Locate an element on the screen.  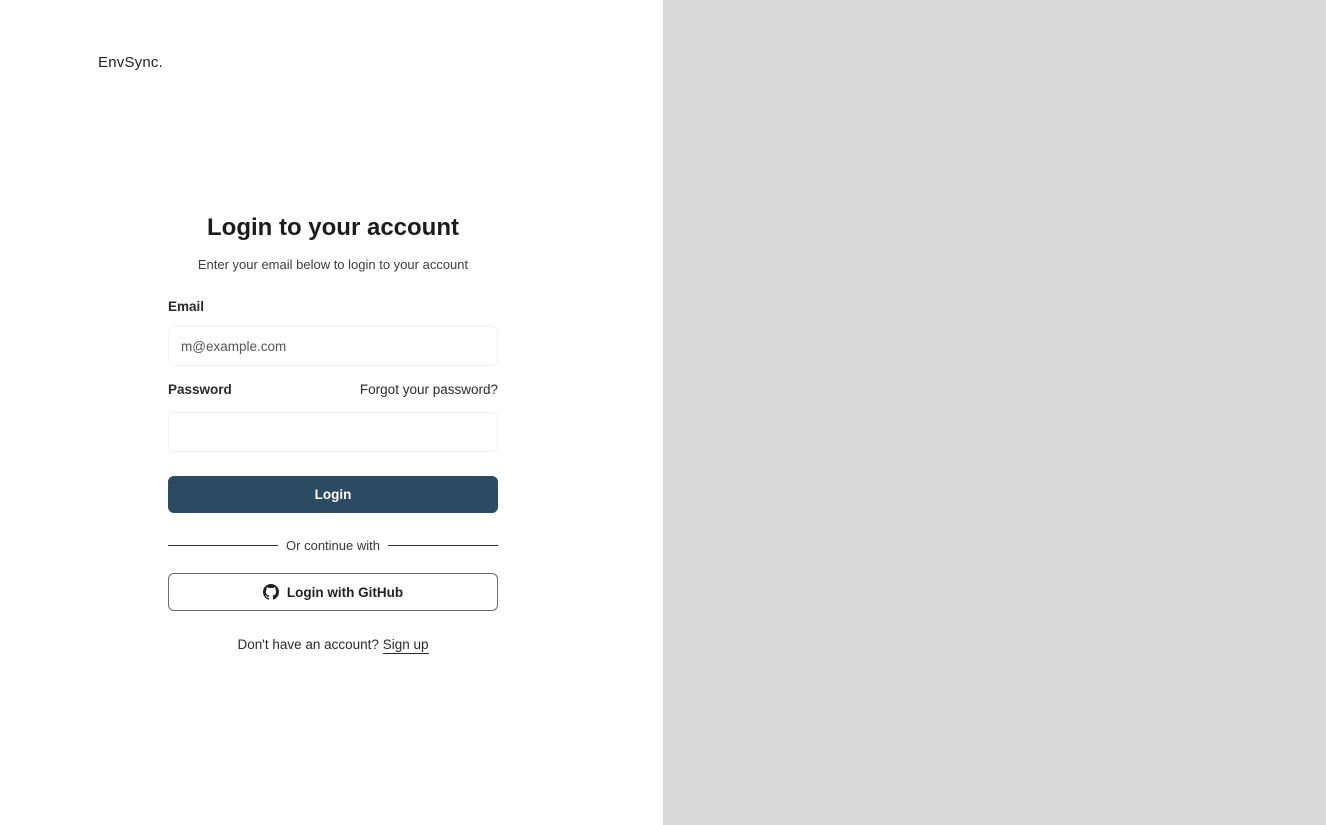
email-label: Email is located at coordinates (186, 306).